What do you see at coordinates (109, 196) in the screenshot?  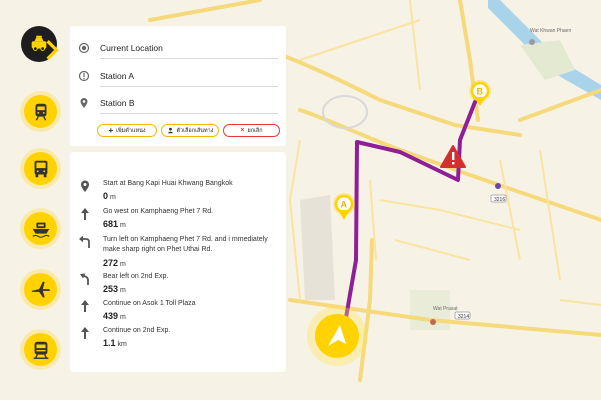 I see `step-distance: 0 m` at bounding box center [109, 196].